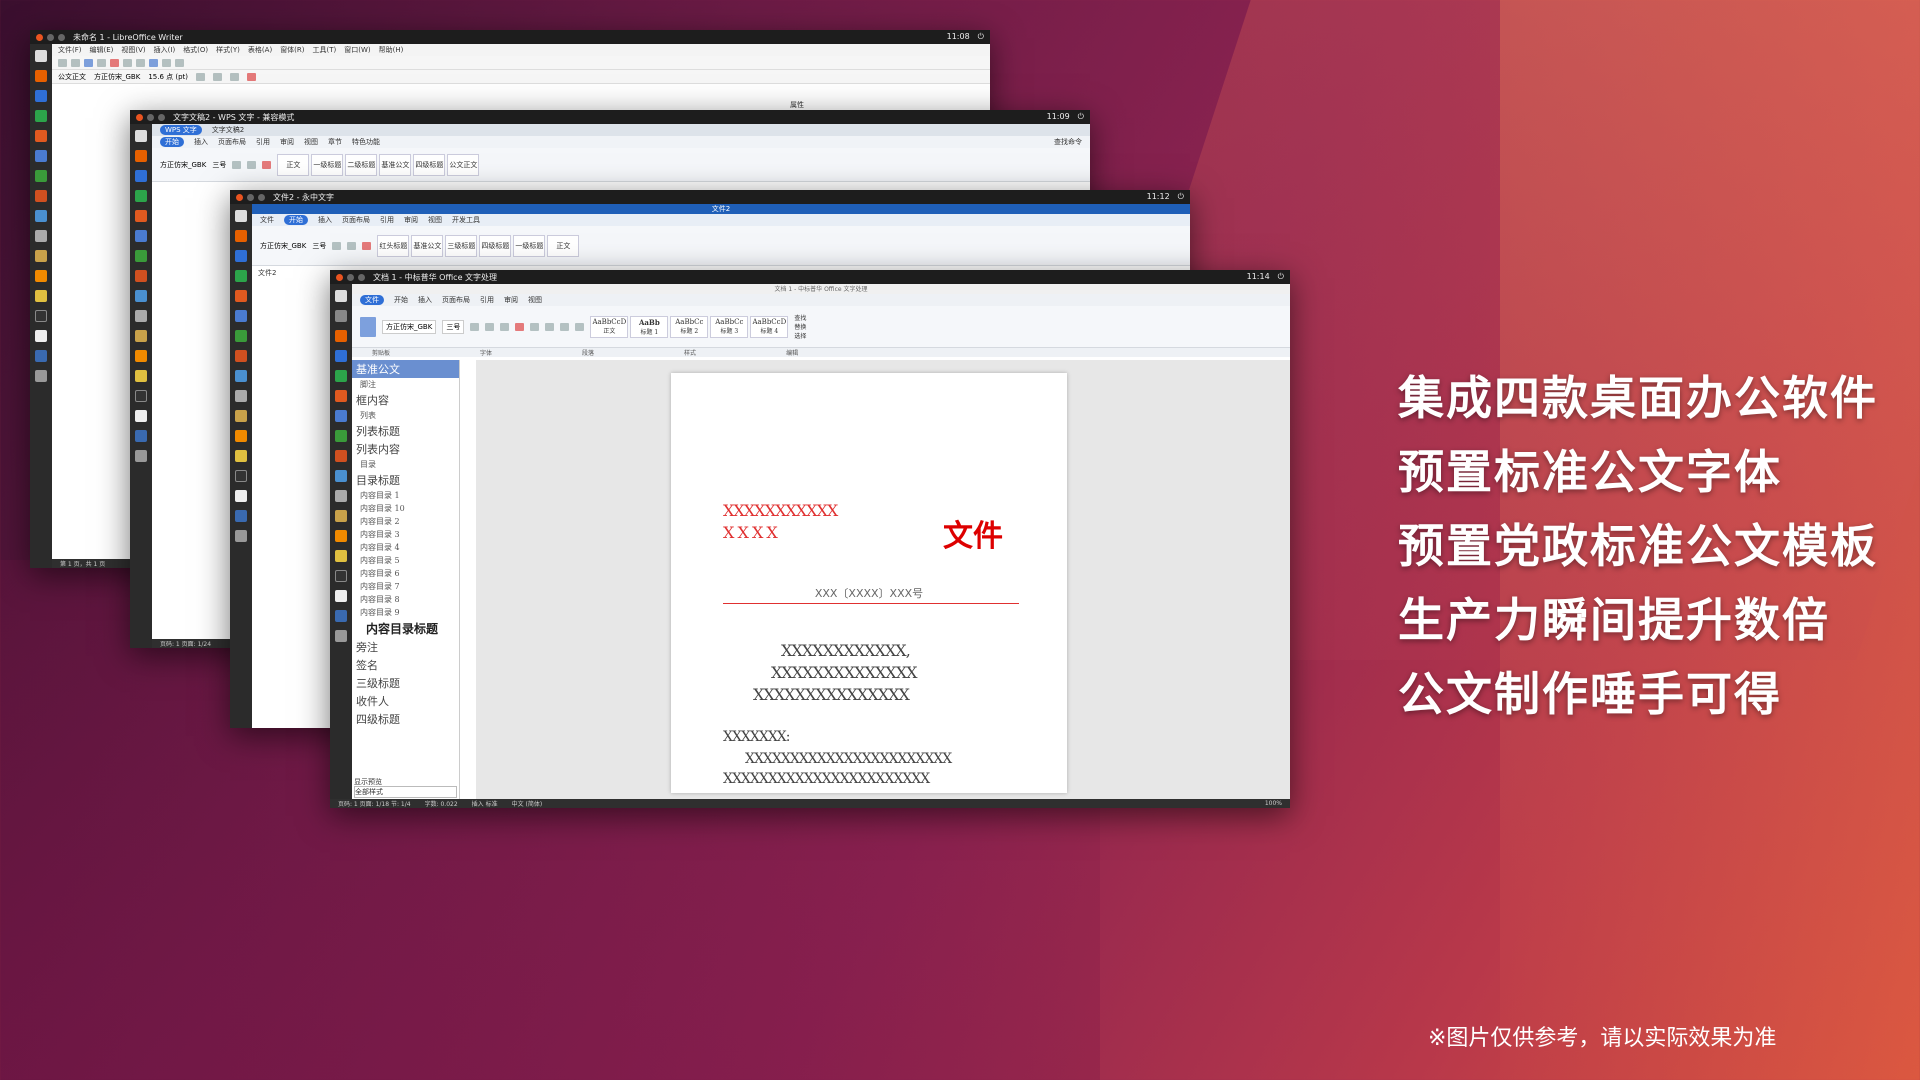 The image size is (1920, 1080). What do you see at coordinates (292, 50) in the screenshot?
I see `menu-form: 窗体(R)` at bounding box center [292, 50].